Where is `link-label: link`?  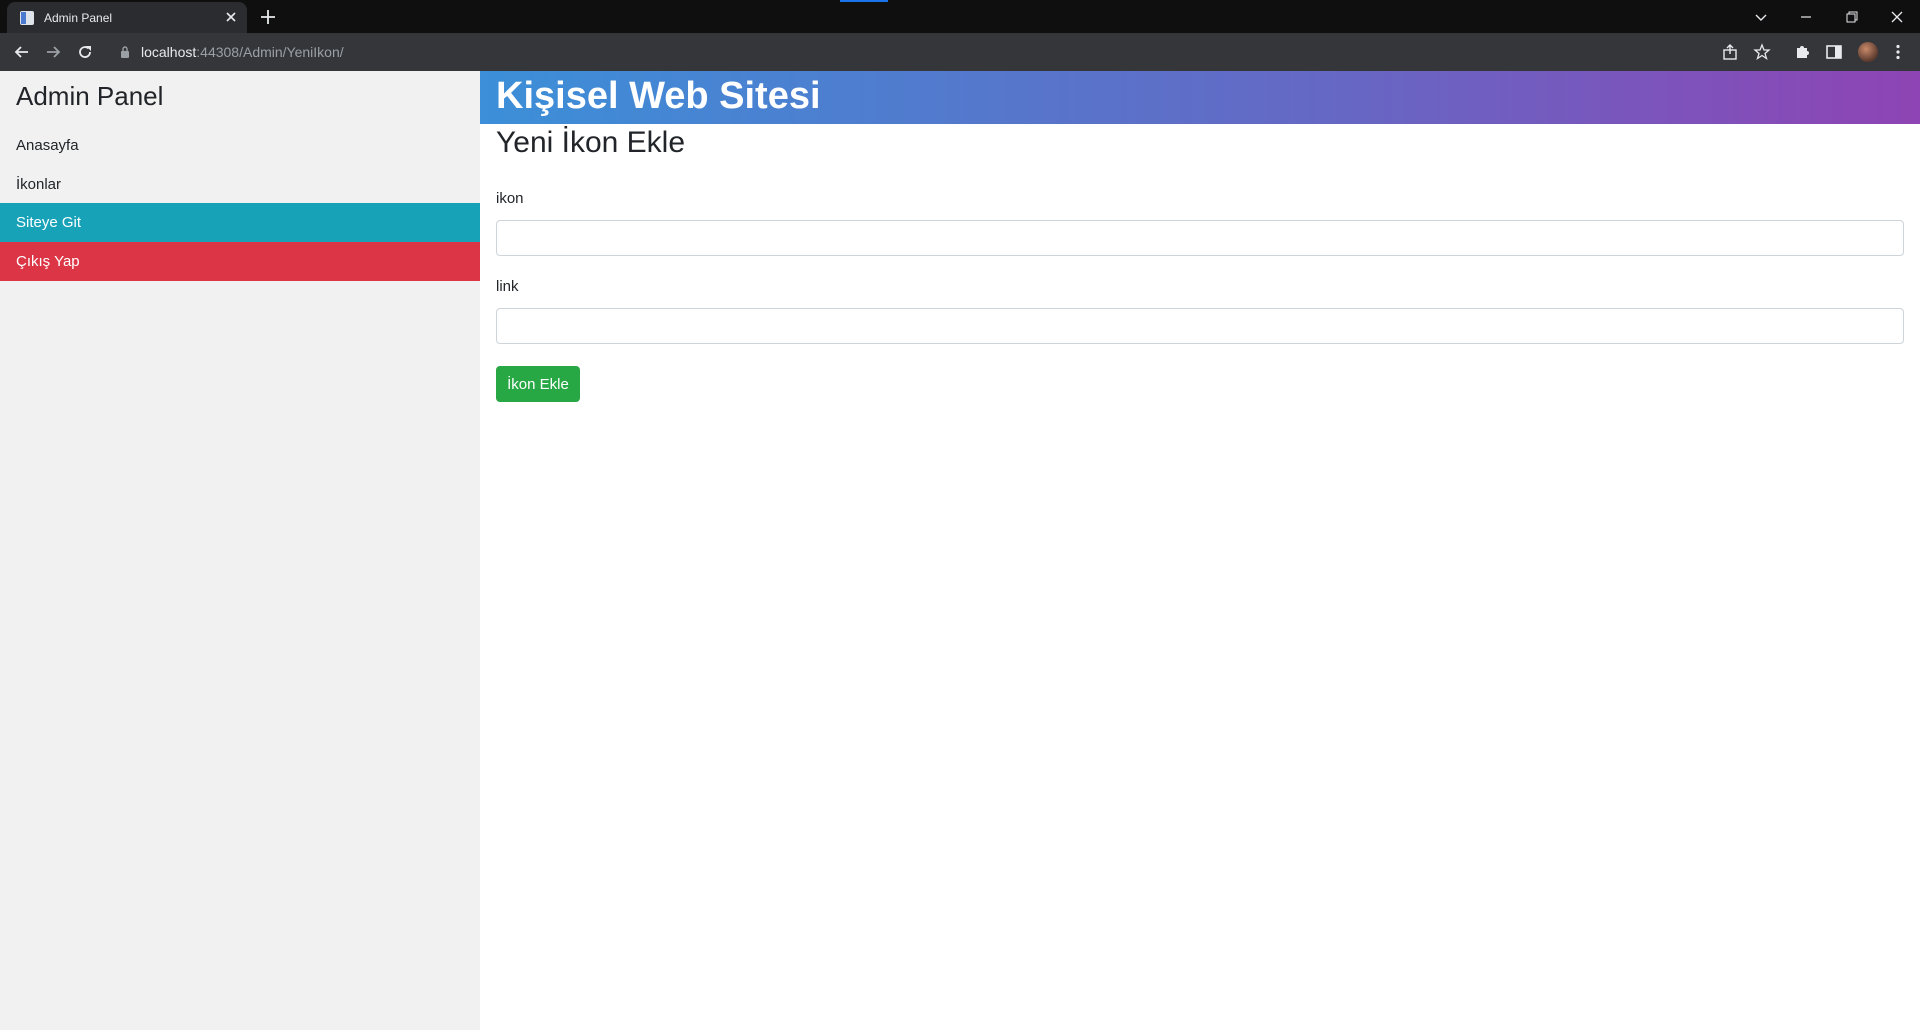
link-label: link is located at coordinates (507, 286).